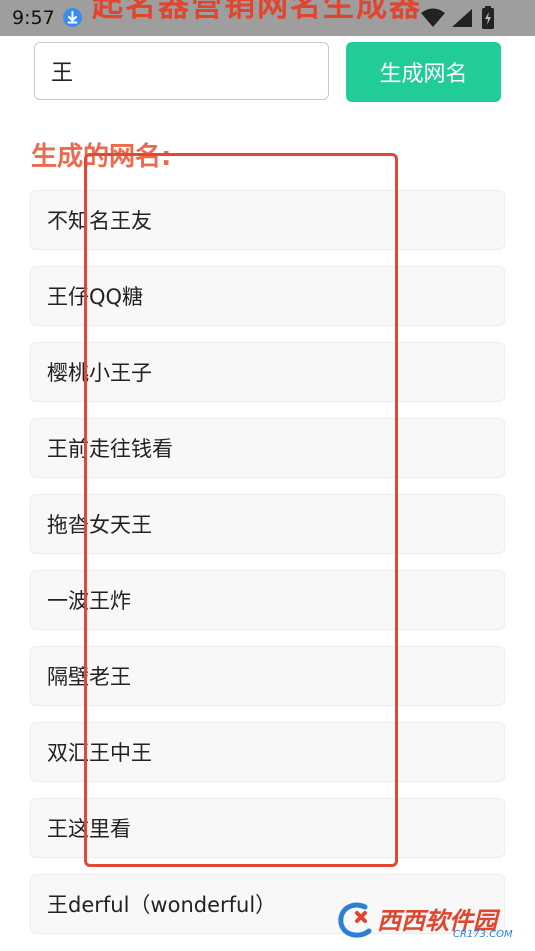 Image resolution: width=535 pixels, height=951 pixels. I want to click on search-input, so click(181, 71).